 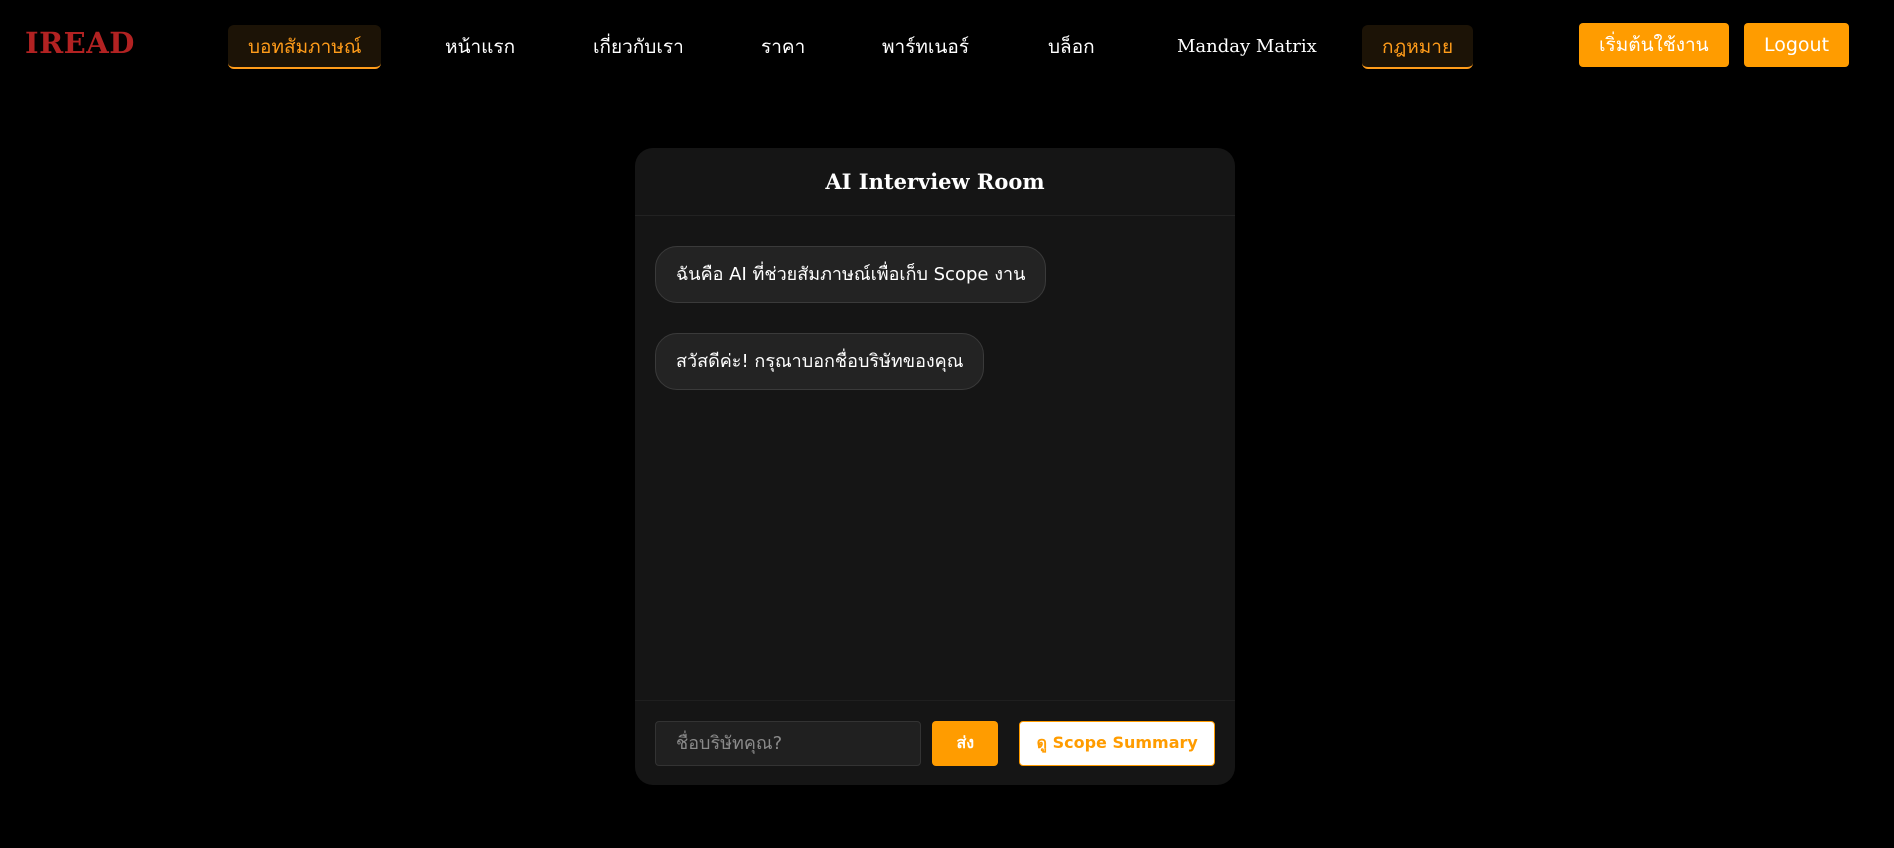 I want to click on nav-item-legal: กฎหมาย, so click(x=1418, y=47).